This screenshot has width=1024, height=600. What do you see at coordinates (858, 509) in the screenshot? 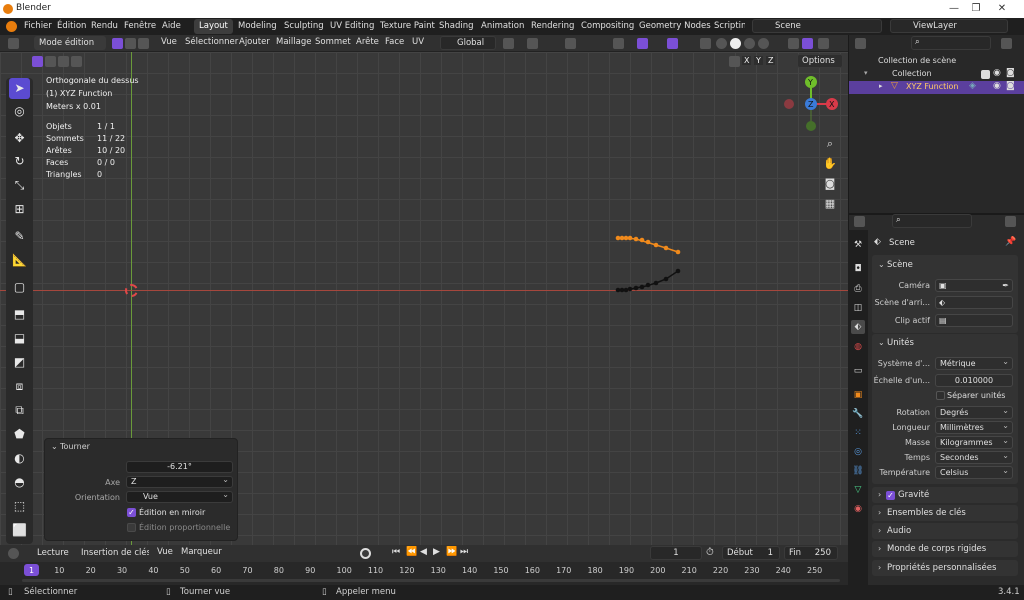
I see `material-tab-icon: ◉` at bounding box center [858, 509].